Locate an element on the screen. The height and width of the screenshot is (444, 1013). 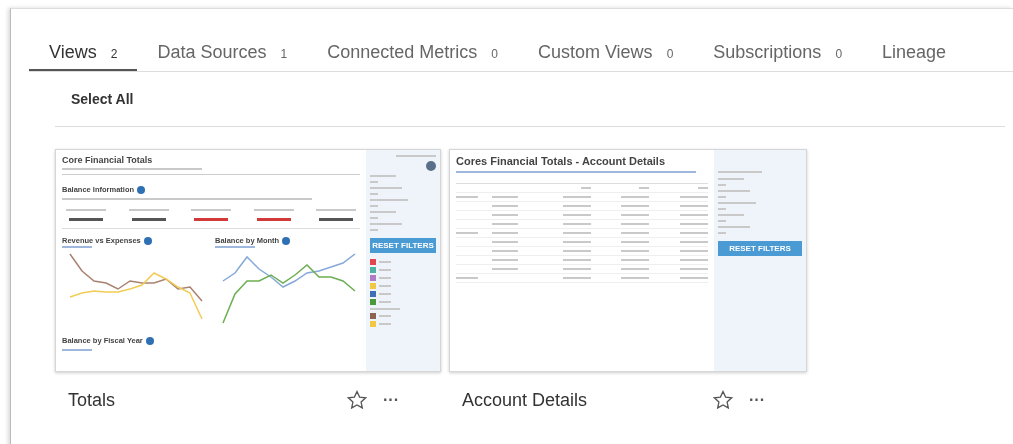
tab: Lineage is located at coordinates (914, 56).